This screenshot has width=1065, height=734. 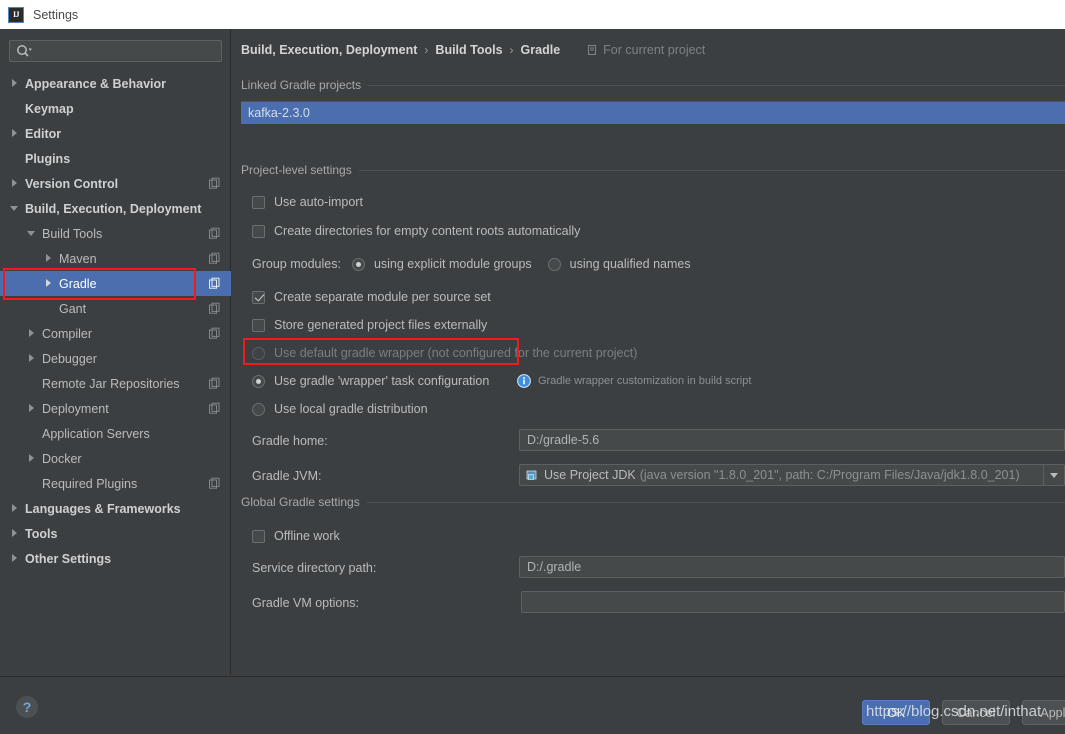 What do you see at coordinates (307, 202) in the screenshot?
I see `checkbox-use-auto-import: Use auto-import` at bounding box center [307, 202].